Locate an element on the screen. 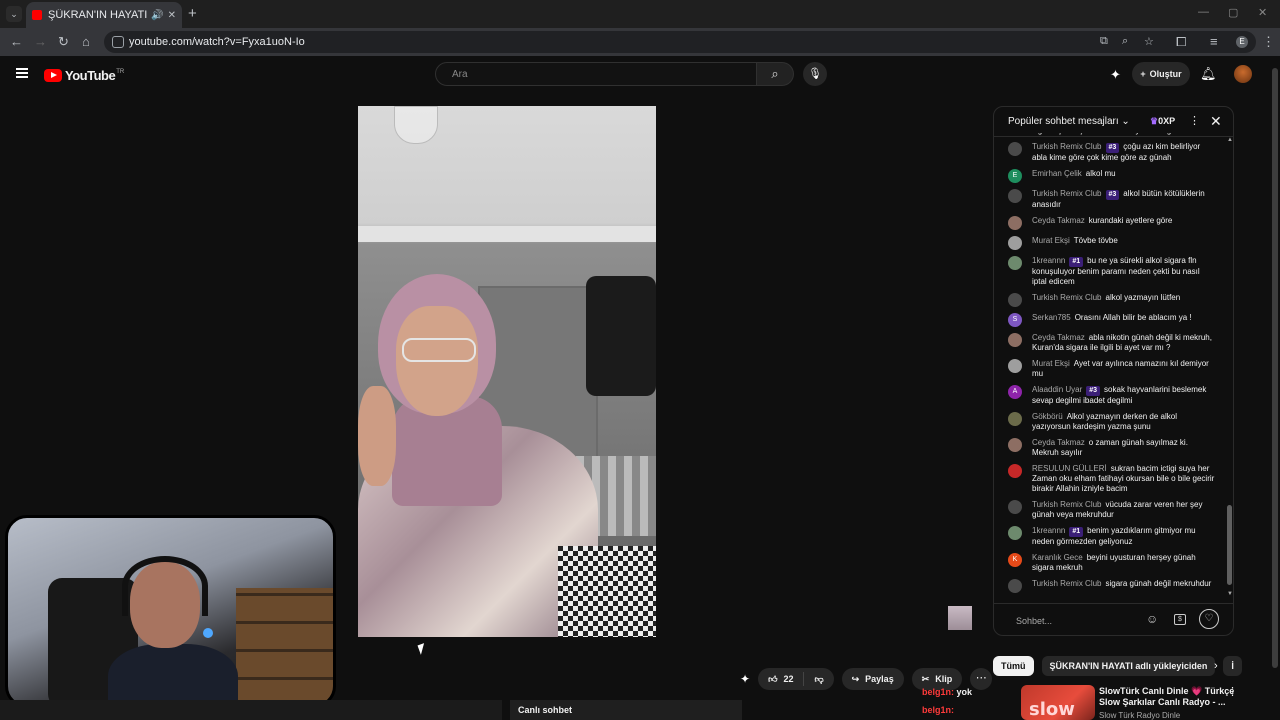  mini-thumbnail is located at coordinates (960, 618).